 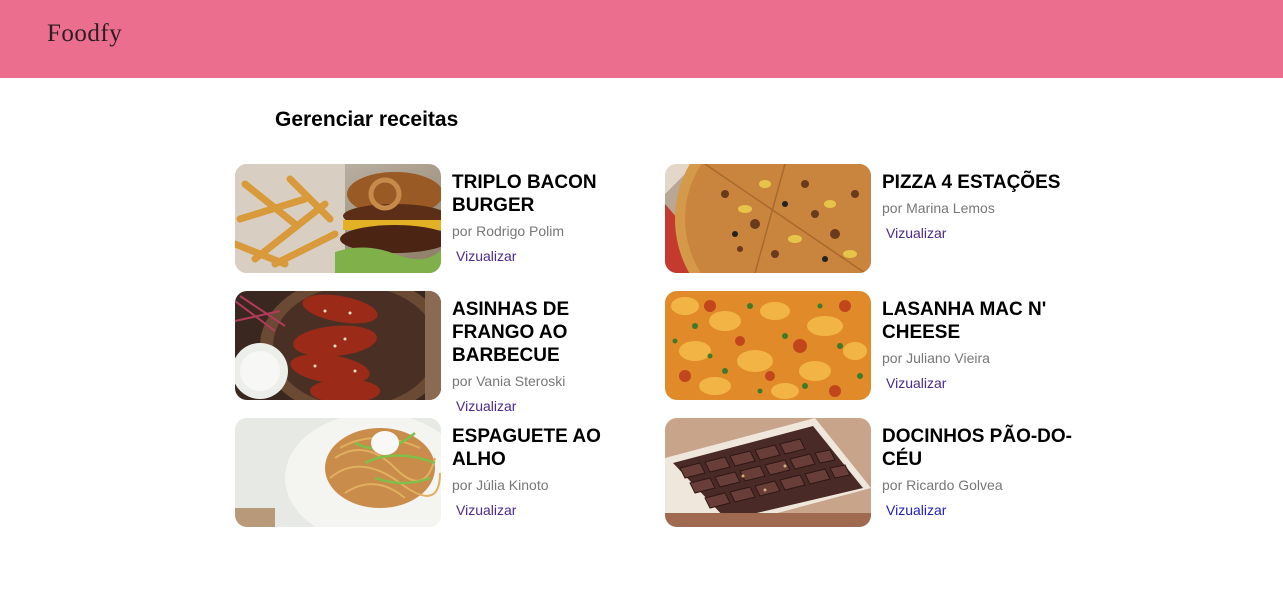 I want to click on pizza-photo, so click(x=768, y=218).